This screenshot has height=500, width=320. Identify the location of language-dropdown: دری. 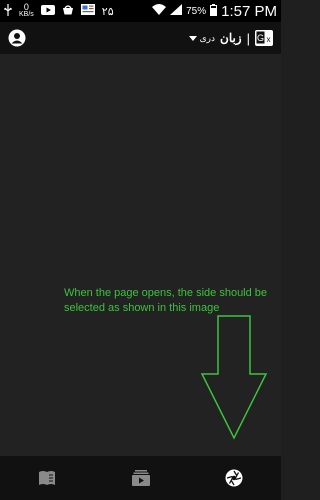
(201, 38).